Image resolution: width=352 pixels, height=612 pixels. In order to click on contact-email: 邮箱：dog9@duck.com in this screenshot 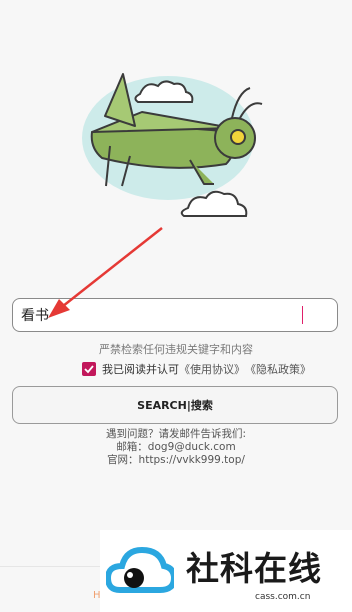, I will do `click(176, 447)`.